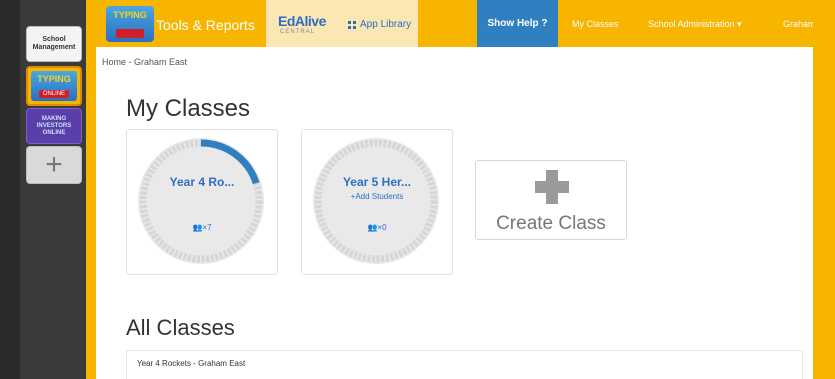  I want to click on app-tile-maths-online: MAKING INVESTORS ONLINE, so click(54, 126).